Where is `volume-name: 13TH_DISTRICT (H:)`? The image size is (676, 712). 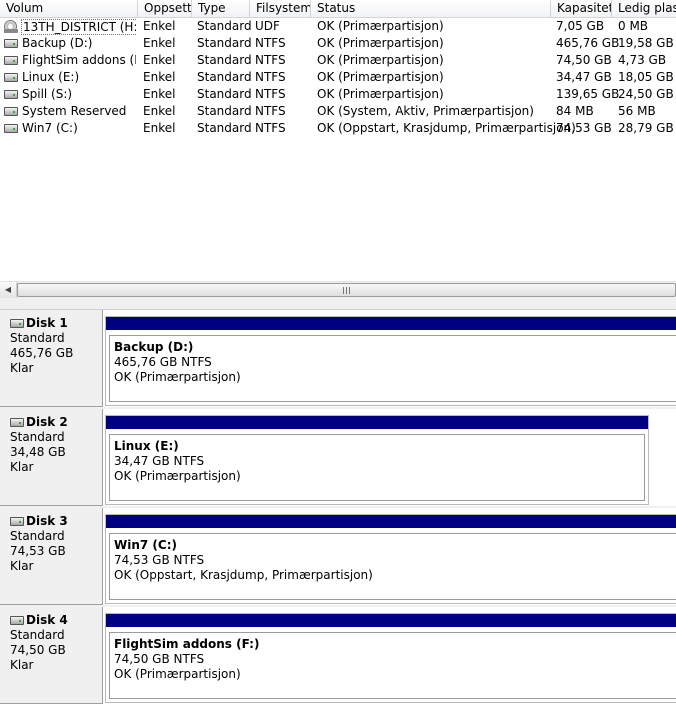 volume-name: 13TH_DISTRICT (H:) is located at coordinates (78, 26).